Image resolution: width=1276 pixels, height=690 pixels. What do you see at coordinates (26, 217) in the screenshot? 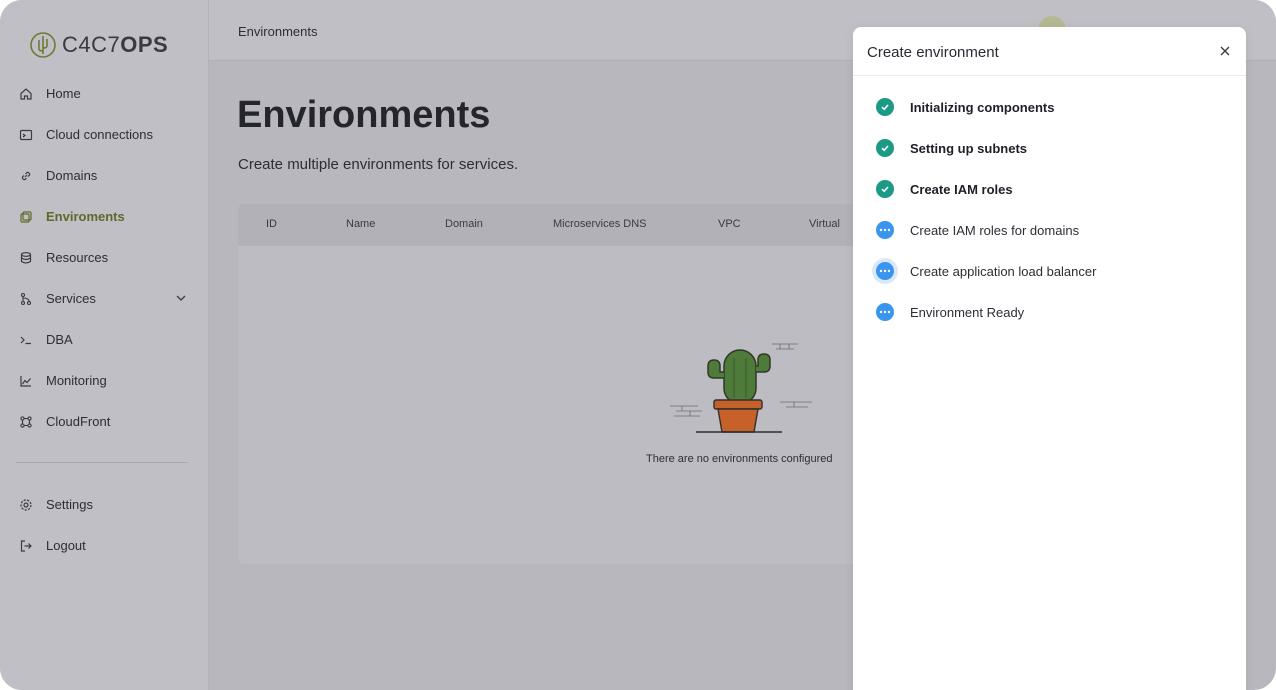
I see `copy-icon` at bounding box center [26, 217].